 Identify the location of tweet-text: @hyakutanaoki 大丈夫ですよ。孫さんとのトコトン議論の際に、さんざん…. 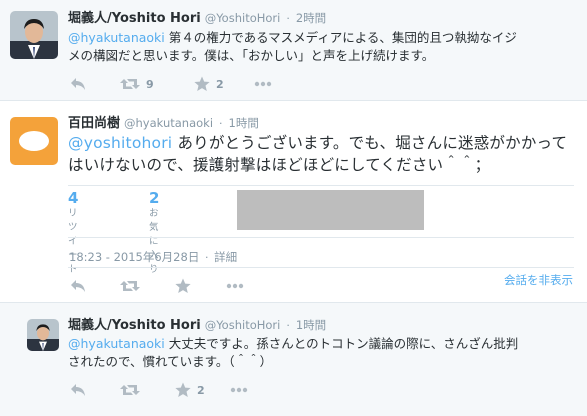
(323, 353).